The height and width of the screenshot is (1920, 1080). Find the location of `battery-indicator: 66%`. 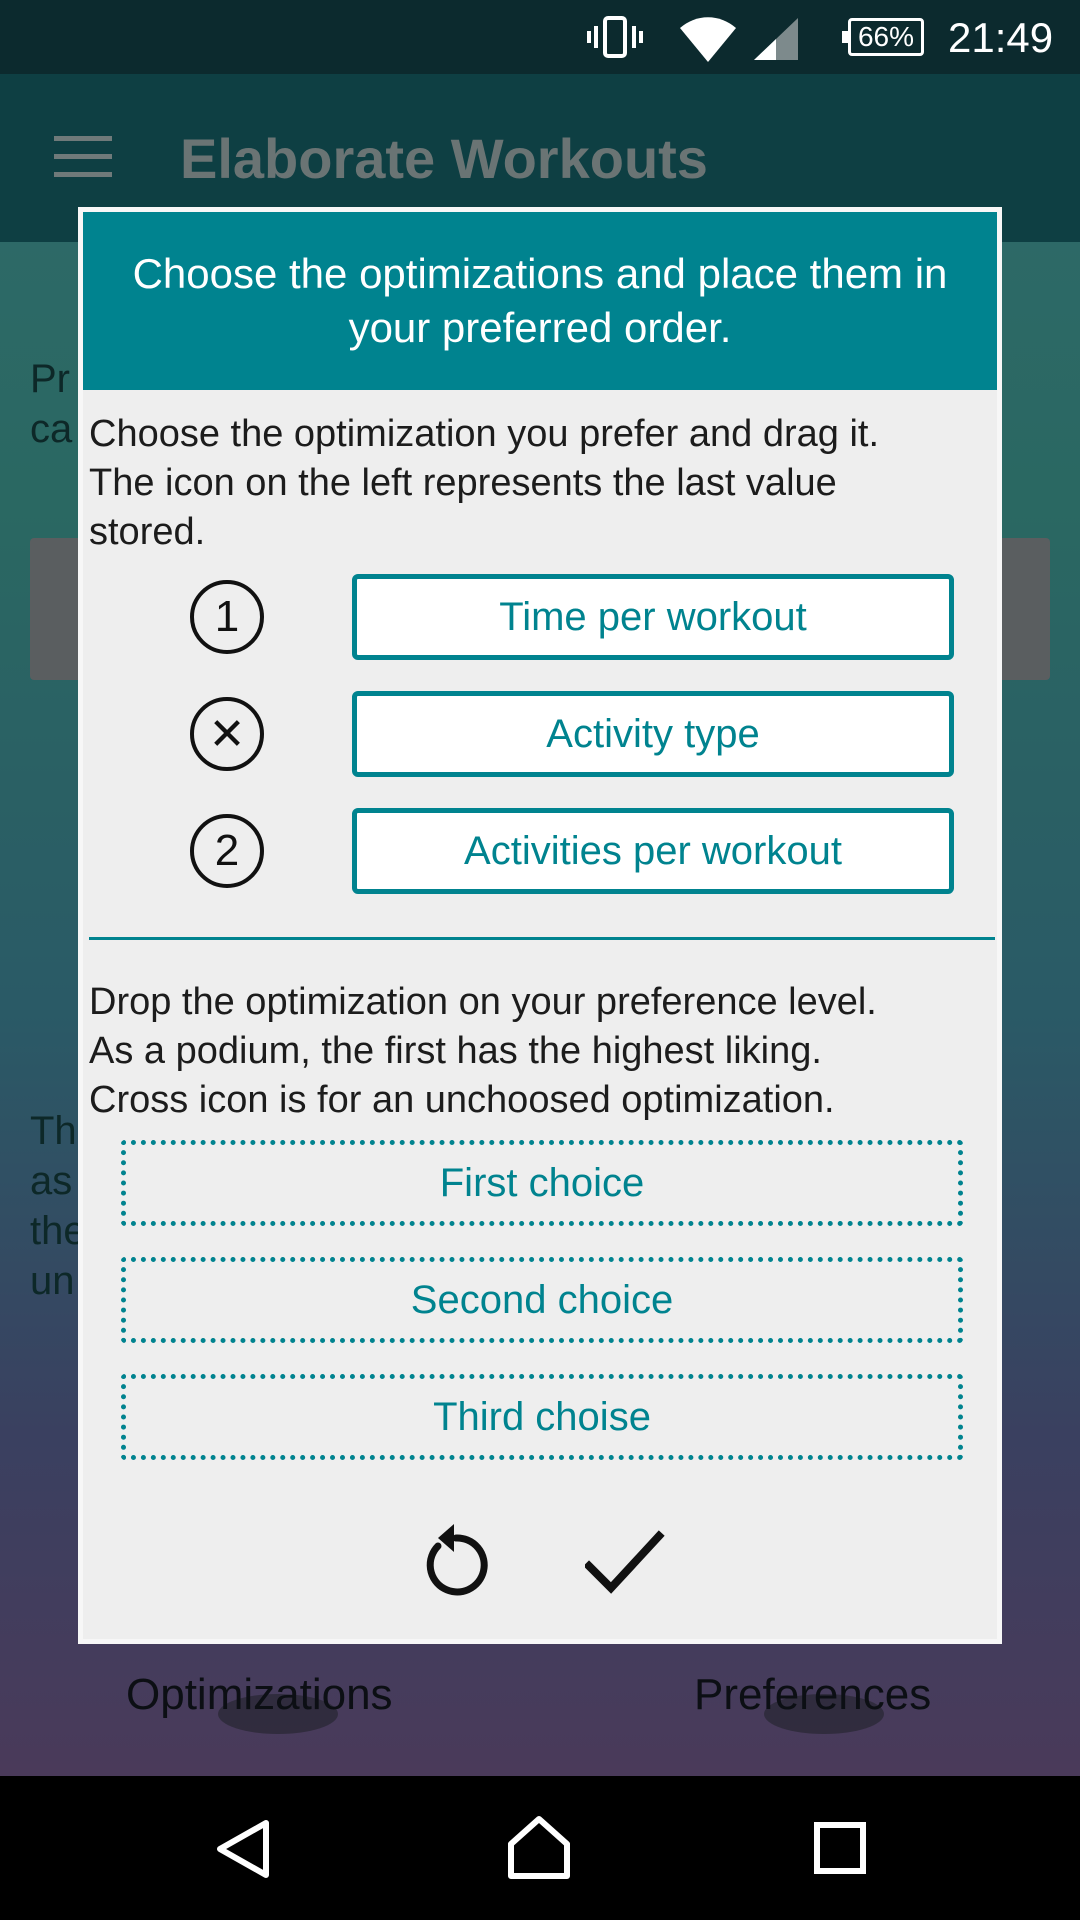

battery-indicator: 66% is located at coordinates (883, 37).